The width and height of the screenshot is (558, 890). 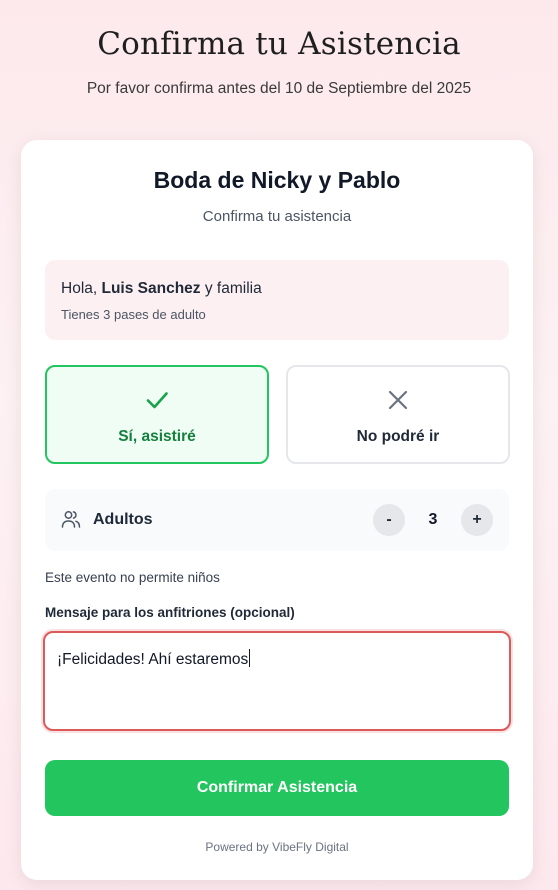 I want to click on guest-greeting: Hola, Luis Sanchez y familia, so click(x=161, y=289).